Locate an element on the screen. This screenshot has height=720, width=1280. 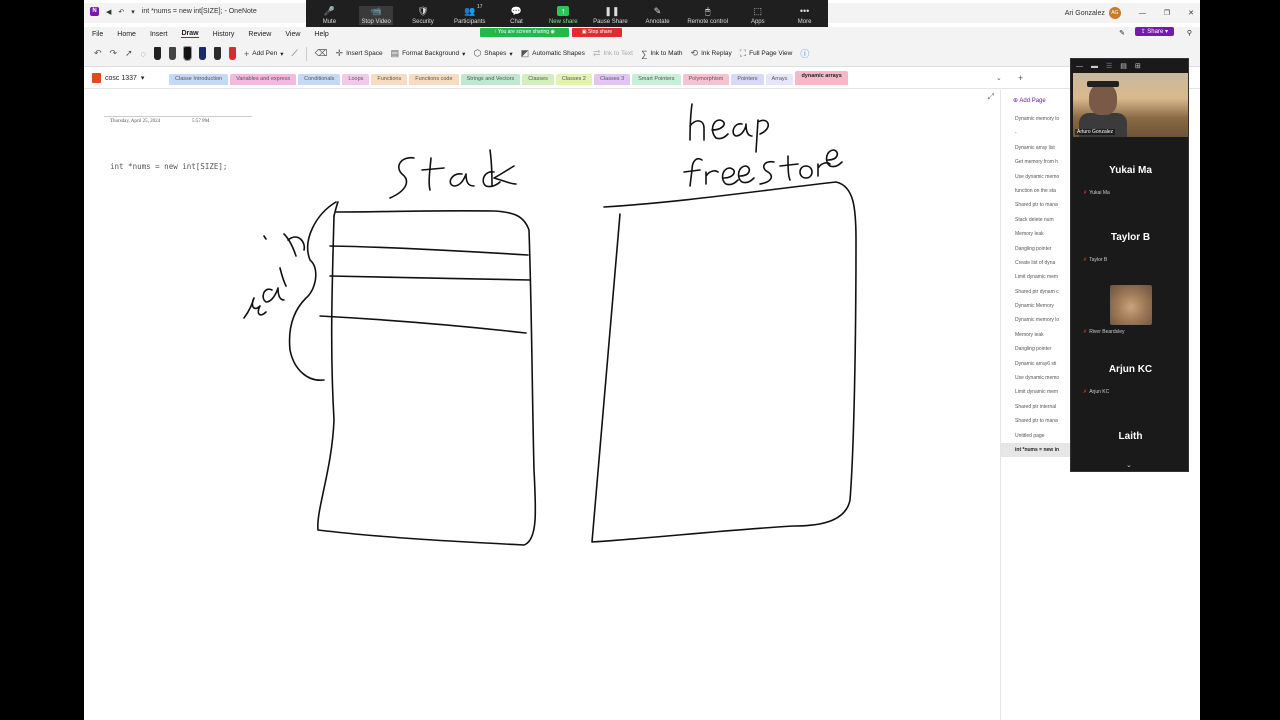
menu-help: Help is located at coordinates (321, 34).